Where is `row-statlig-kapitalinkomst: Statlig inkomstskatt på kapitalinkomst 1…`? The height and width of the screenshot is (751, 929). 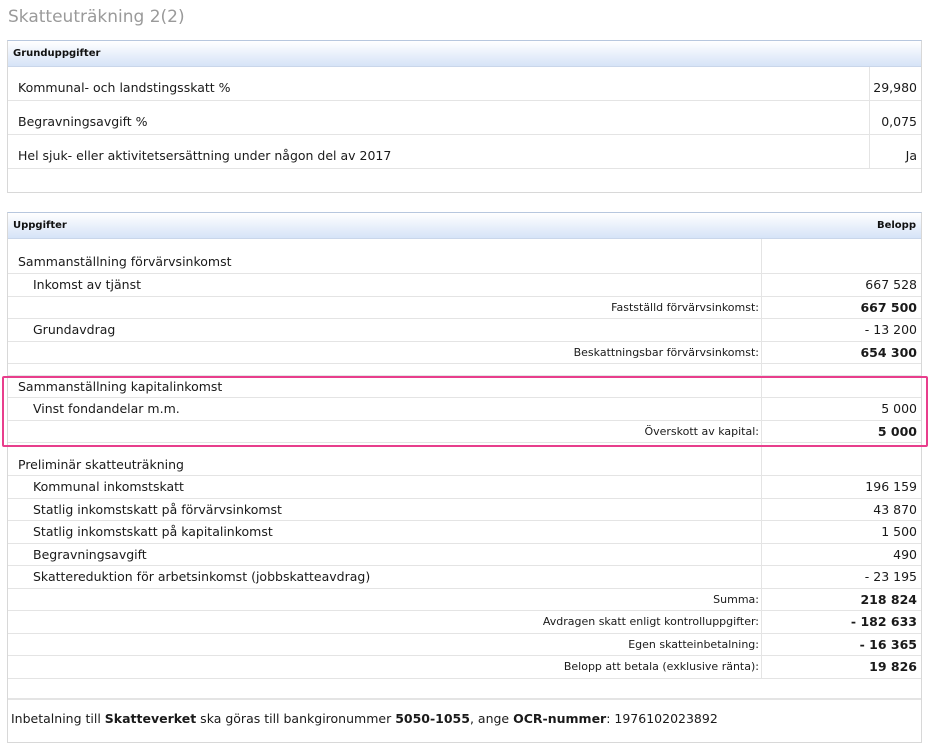
row-statlig-kapitalinkomst: Statlig inkomstskatt på kapitalinkomst 1… is located at coordinates (464, 532).